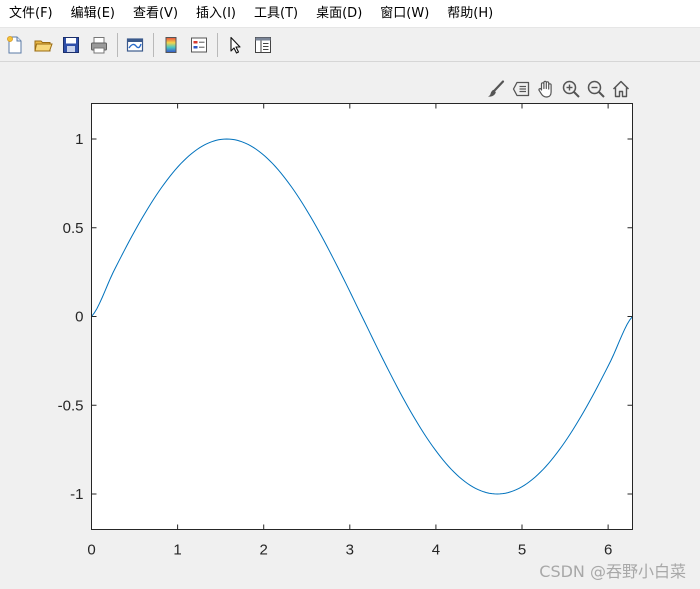 This screenshot has width=700, height=589. I want to click on x-tick-label: 4, so click(436, 550).